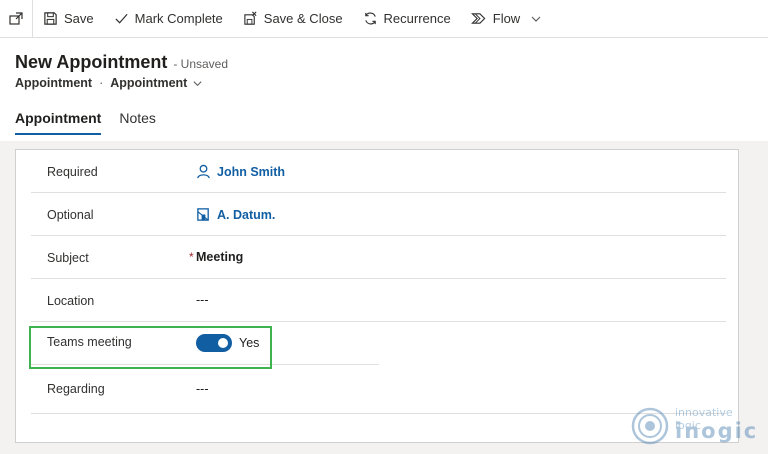 The height and width of the screenshot is (454, 768). What do you see at coordinates (203, 171) in the screenshot?
I see `person-icon` at bounding box center [203, 171].